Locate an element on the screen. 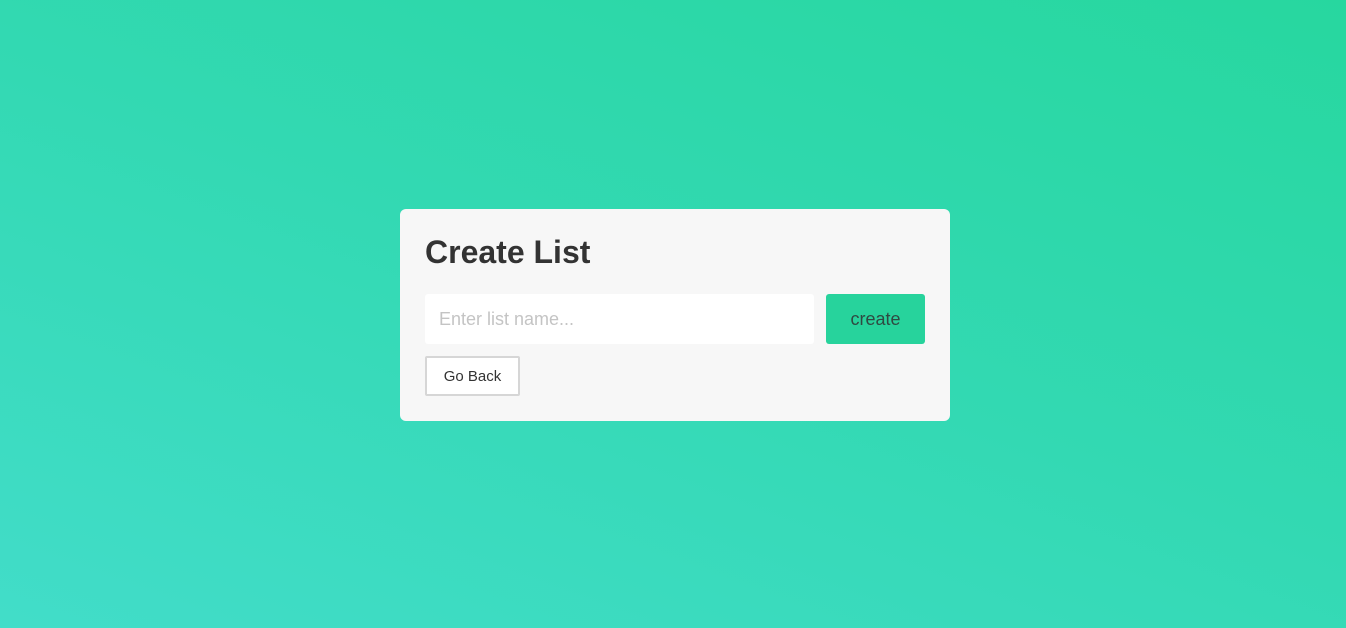  create-button: create is located at coordinates (875, 319).